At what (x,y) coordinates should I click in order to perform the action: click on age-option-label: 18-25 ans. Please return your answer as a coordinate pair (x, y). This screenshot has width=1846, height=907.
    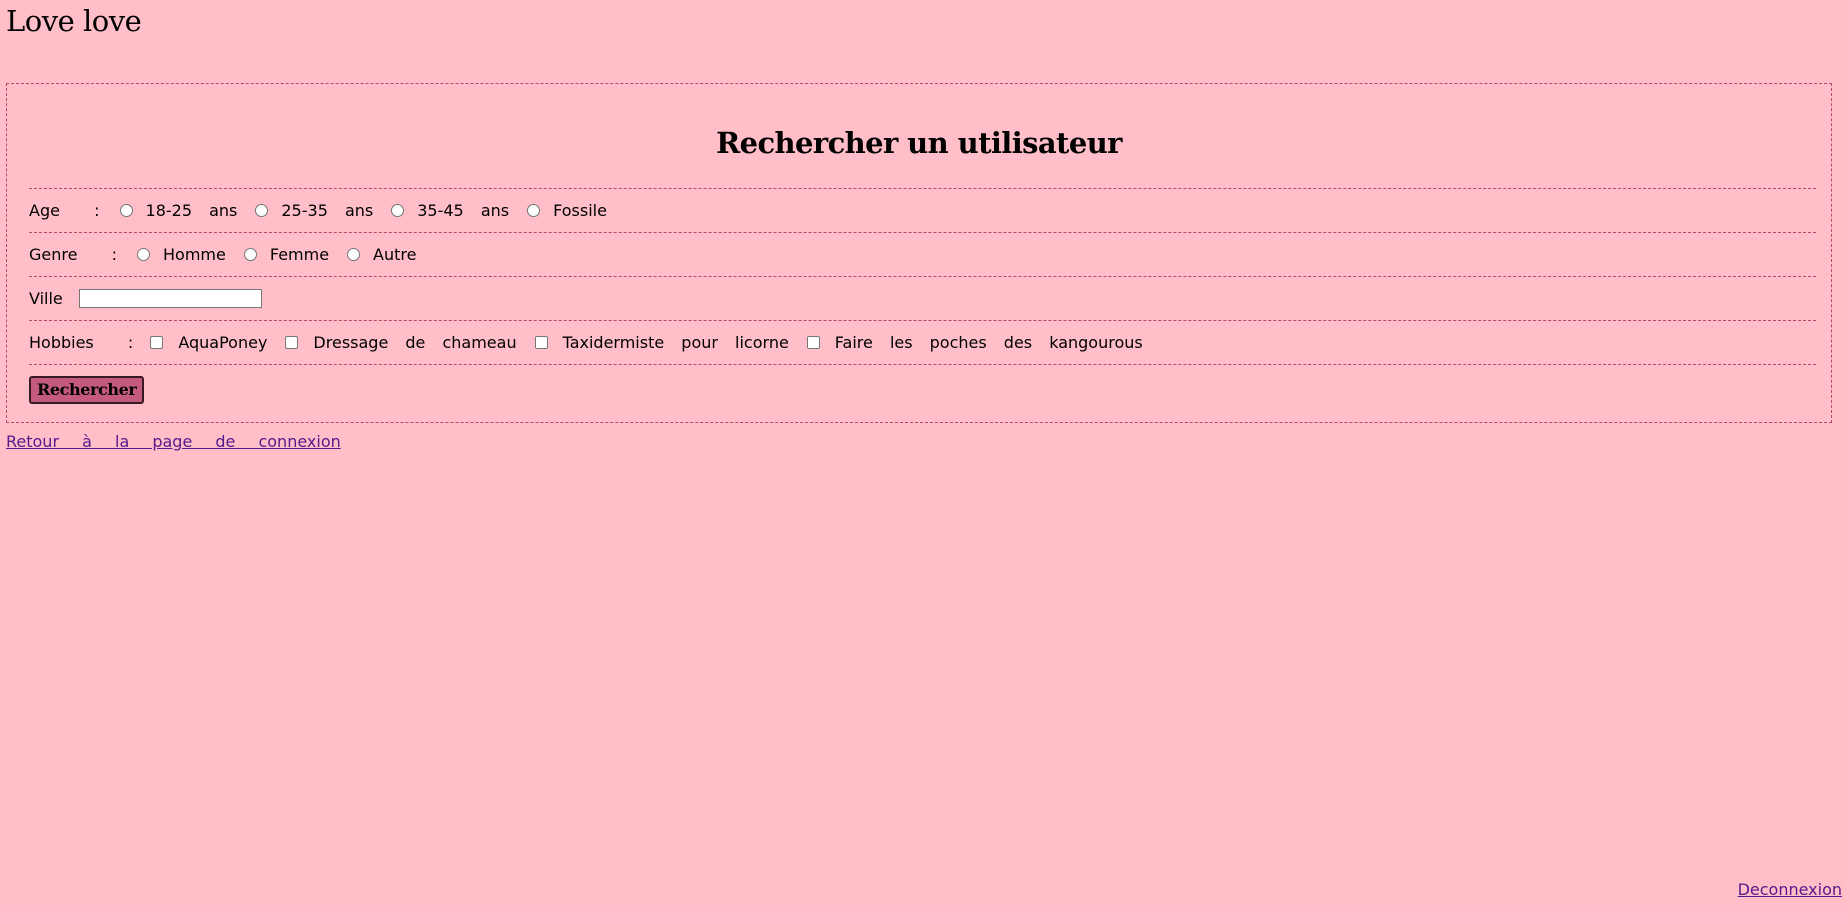
    Looking at the image, I should click on (191, 210).